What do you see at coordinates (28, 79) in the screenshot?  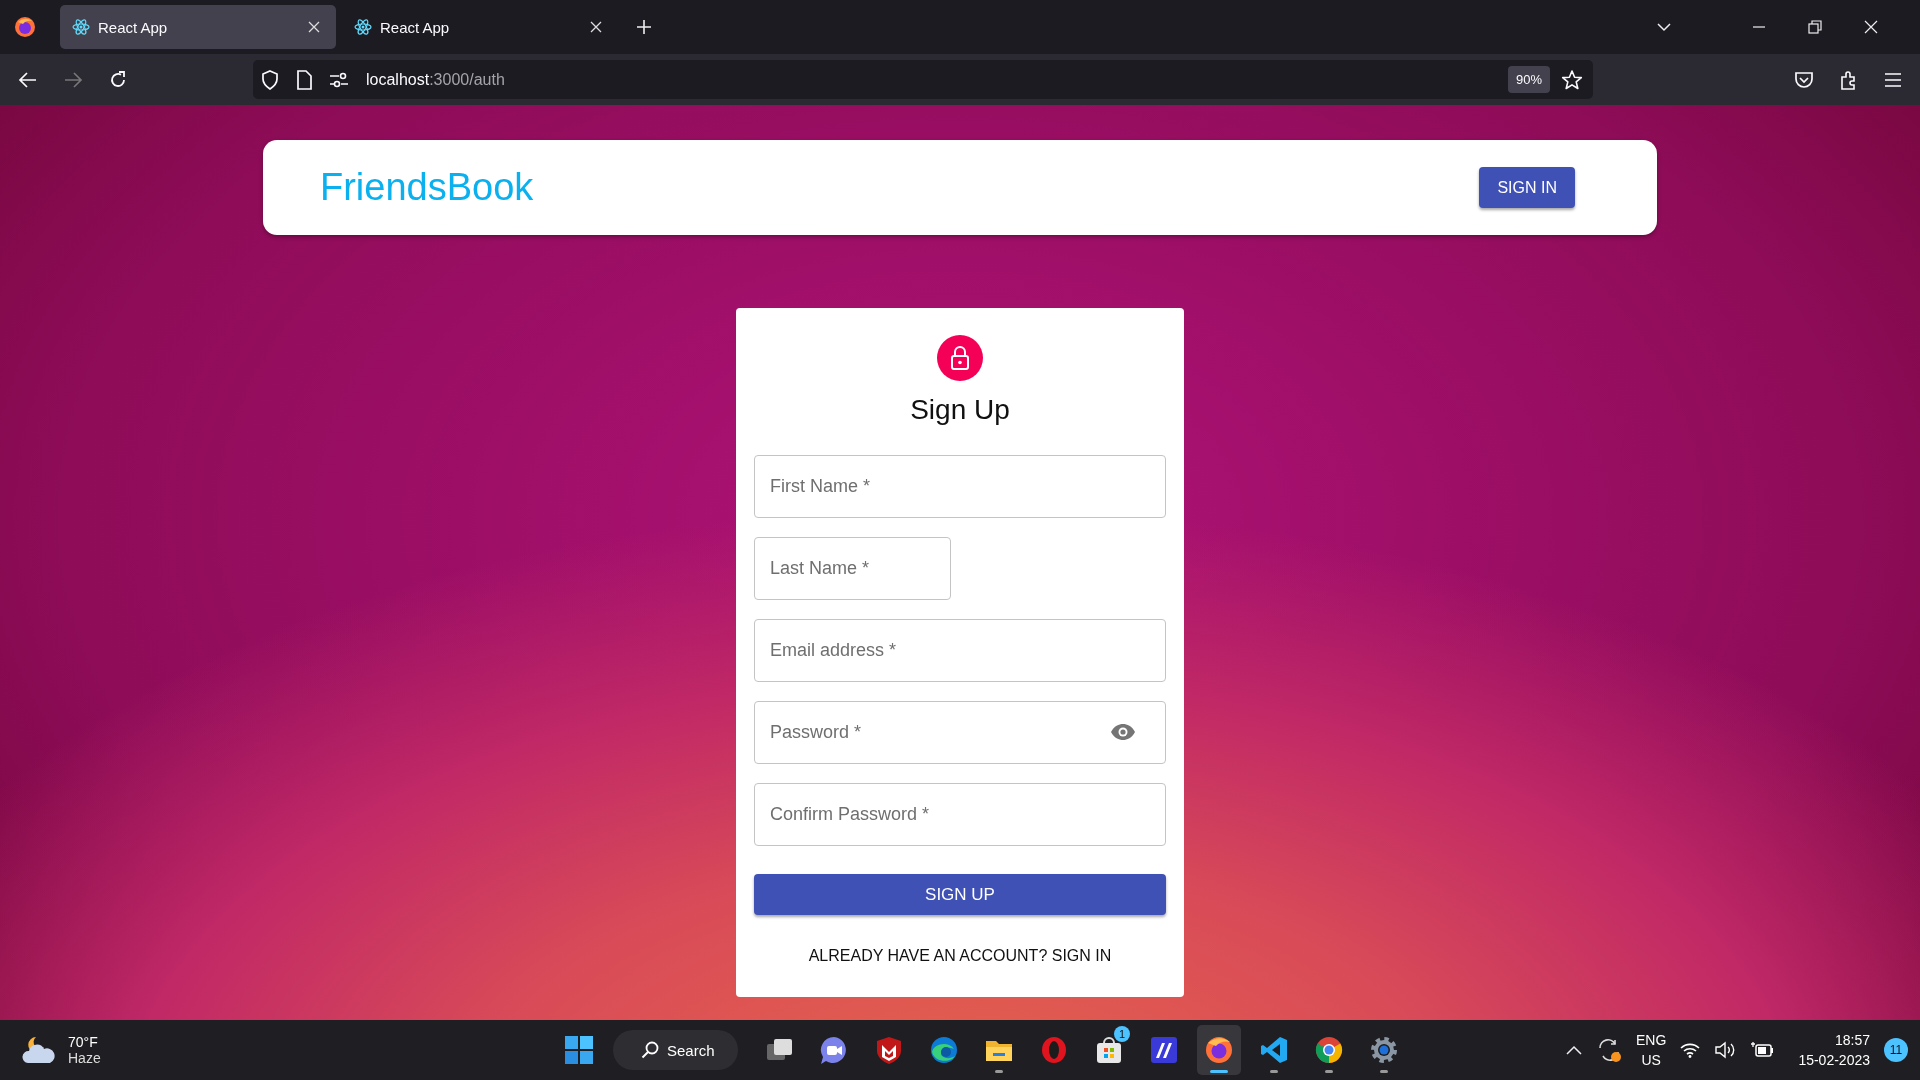 I see `back-arrow-icon` at bounding box center [28, 79].